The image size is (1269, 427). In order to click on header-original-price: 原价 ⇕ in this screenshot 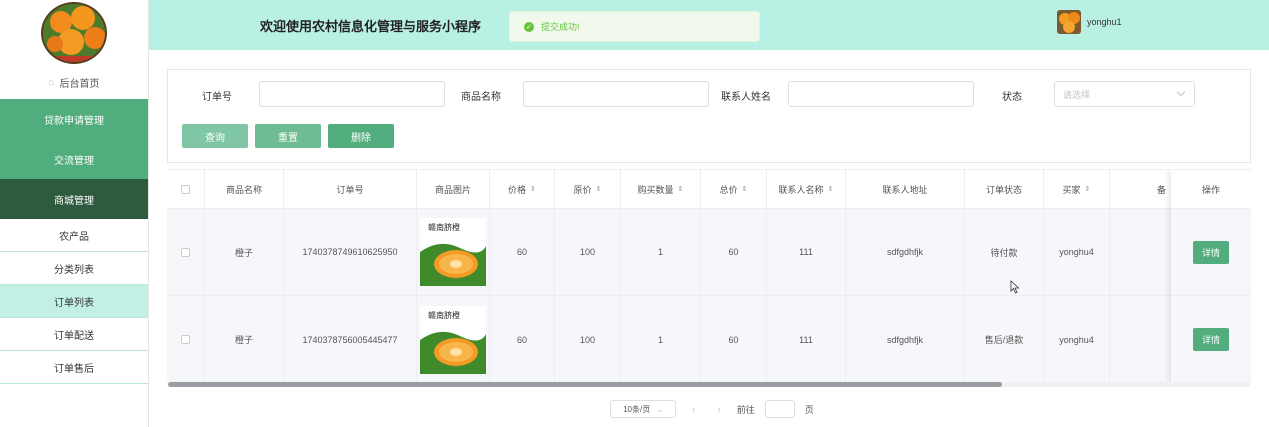, I will do `click(588, 189)`.